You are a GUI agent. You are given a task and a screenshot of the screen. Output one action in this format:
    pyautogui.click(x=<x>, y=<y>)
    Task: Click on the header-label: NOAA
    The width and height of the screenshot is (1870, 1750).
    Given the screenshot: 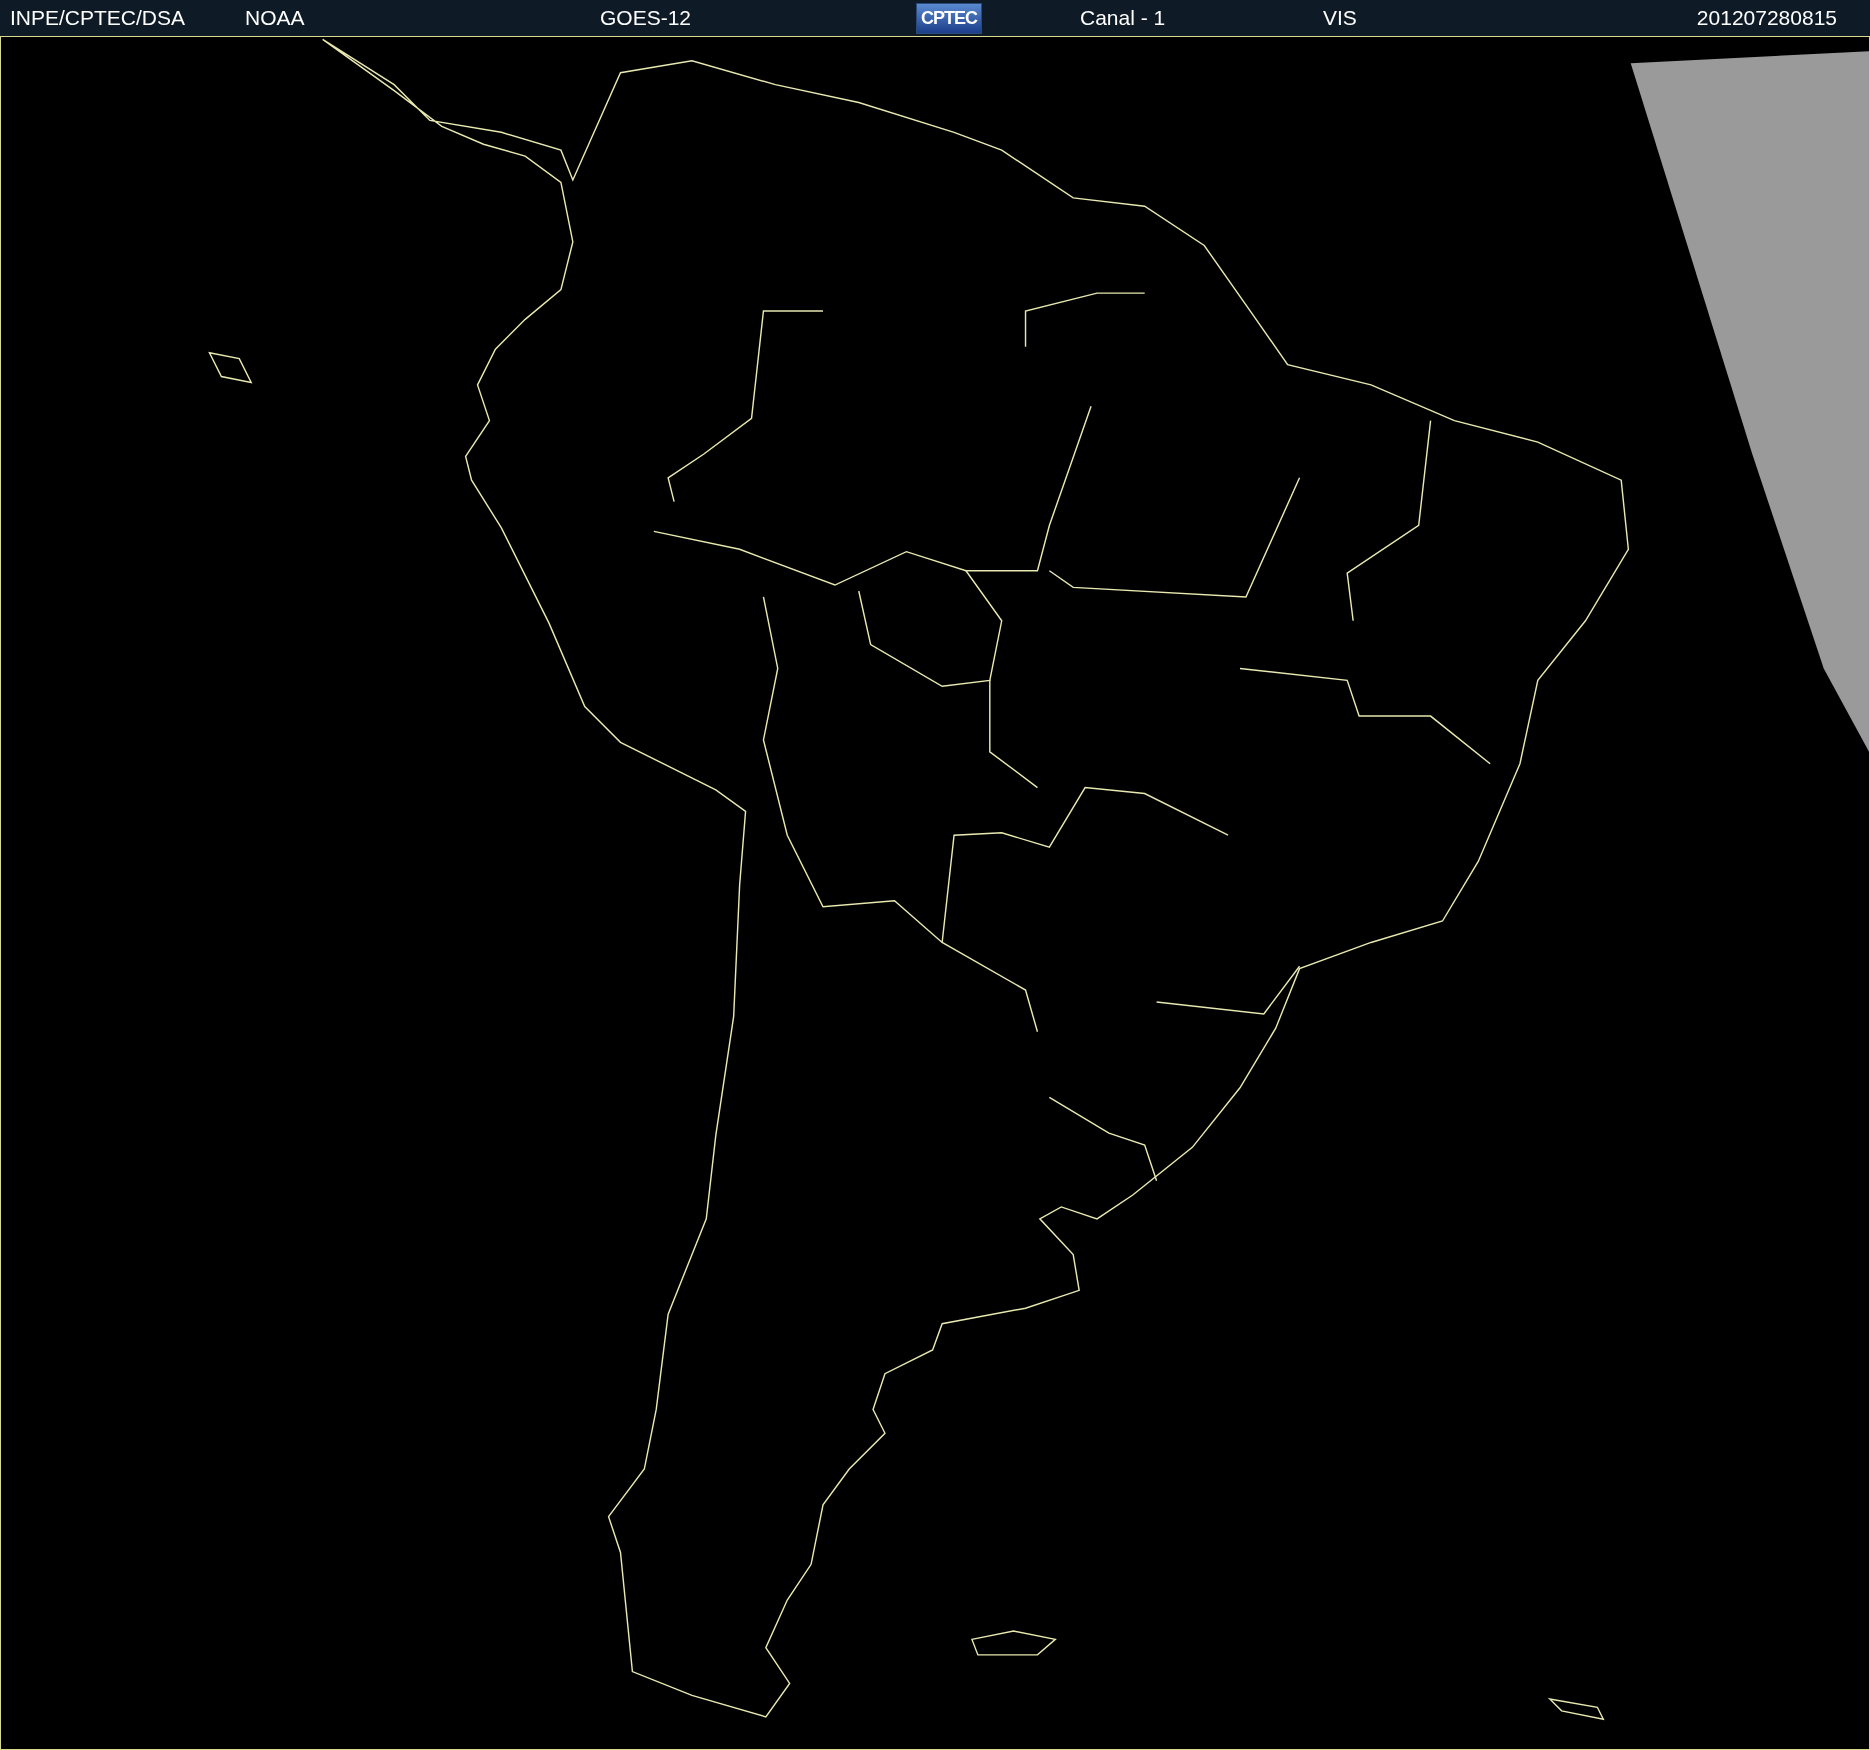 What is the action you would take?
    pyautogui.click(x=275, y=18)
    